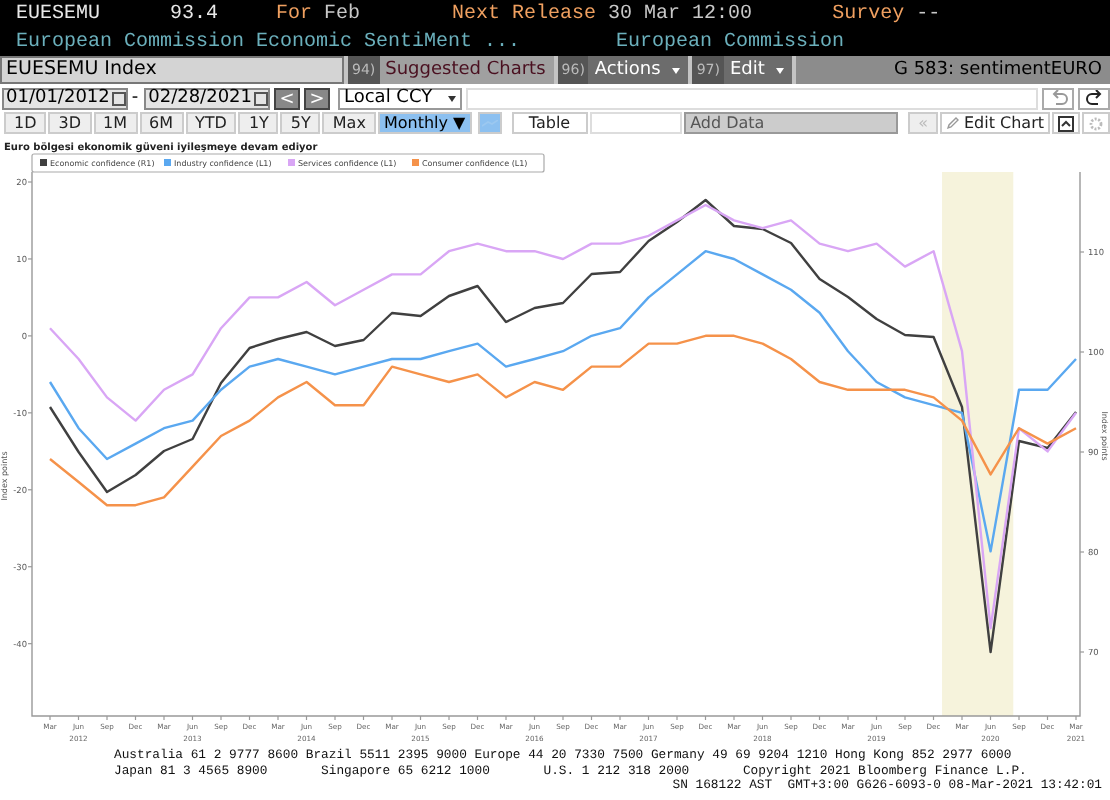 This screenshot has width=1110, height=800. What do you see at coordinates (172, 70) in the screenshot?
I see `security-field: EUESEMU Index` at bounding box center [172, 70].